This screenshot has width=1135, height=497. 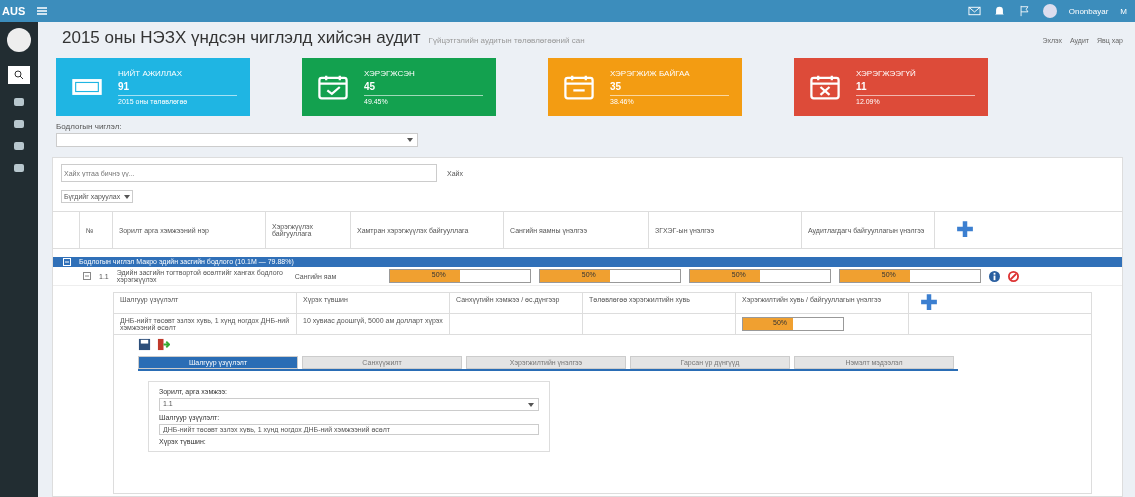 I want to click on stat-value: 45, so click(x=370, y=86).